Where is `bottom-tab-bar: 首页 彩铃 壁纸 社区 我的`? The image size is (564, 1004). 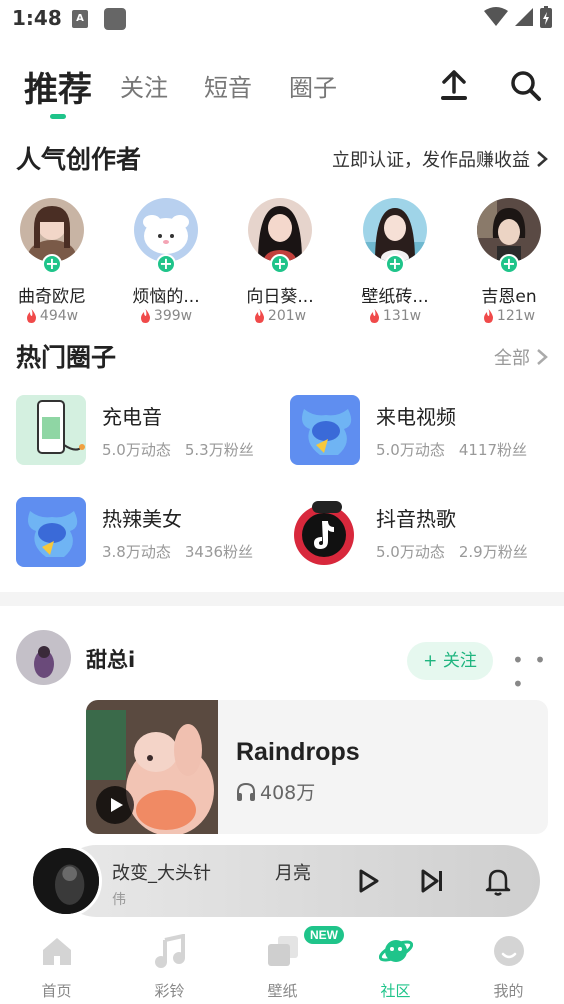 bottom-tab-bar: 首页 彩铃 壁纸 社区 我的 is located at coordinates (282, 964).